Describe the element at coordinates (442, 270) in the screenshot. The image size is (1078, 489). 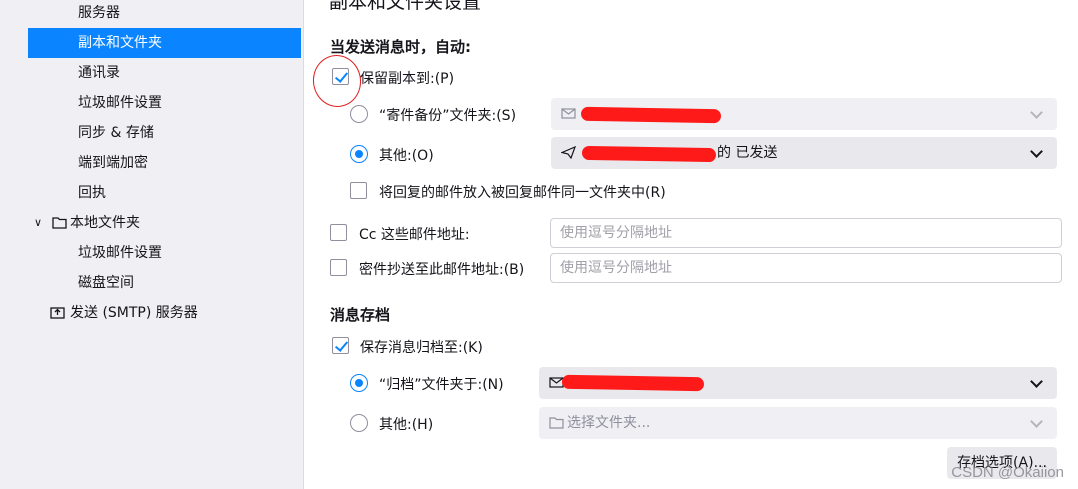
I see `bcc-label: 密件抄送至此邮件地址:(B)` at that location.